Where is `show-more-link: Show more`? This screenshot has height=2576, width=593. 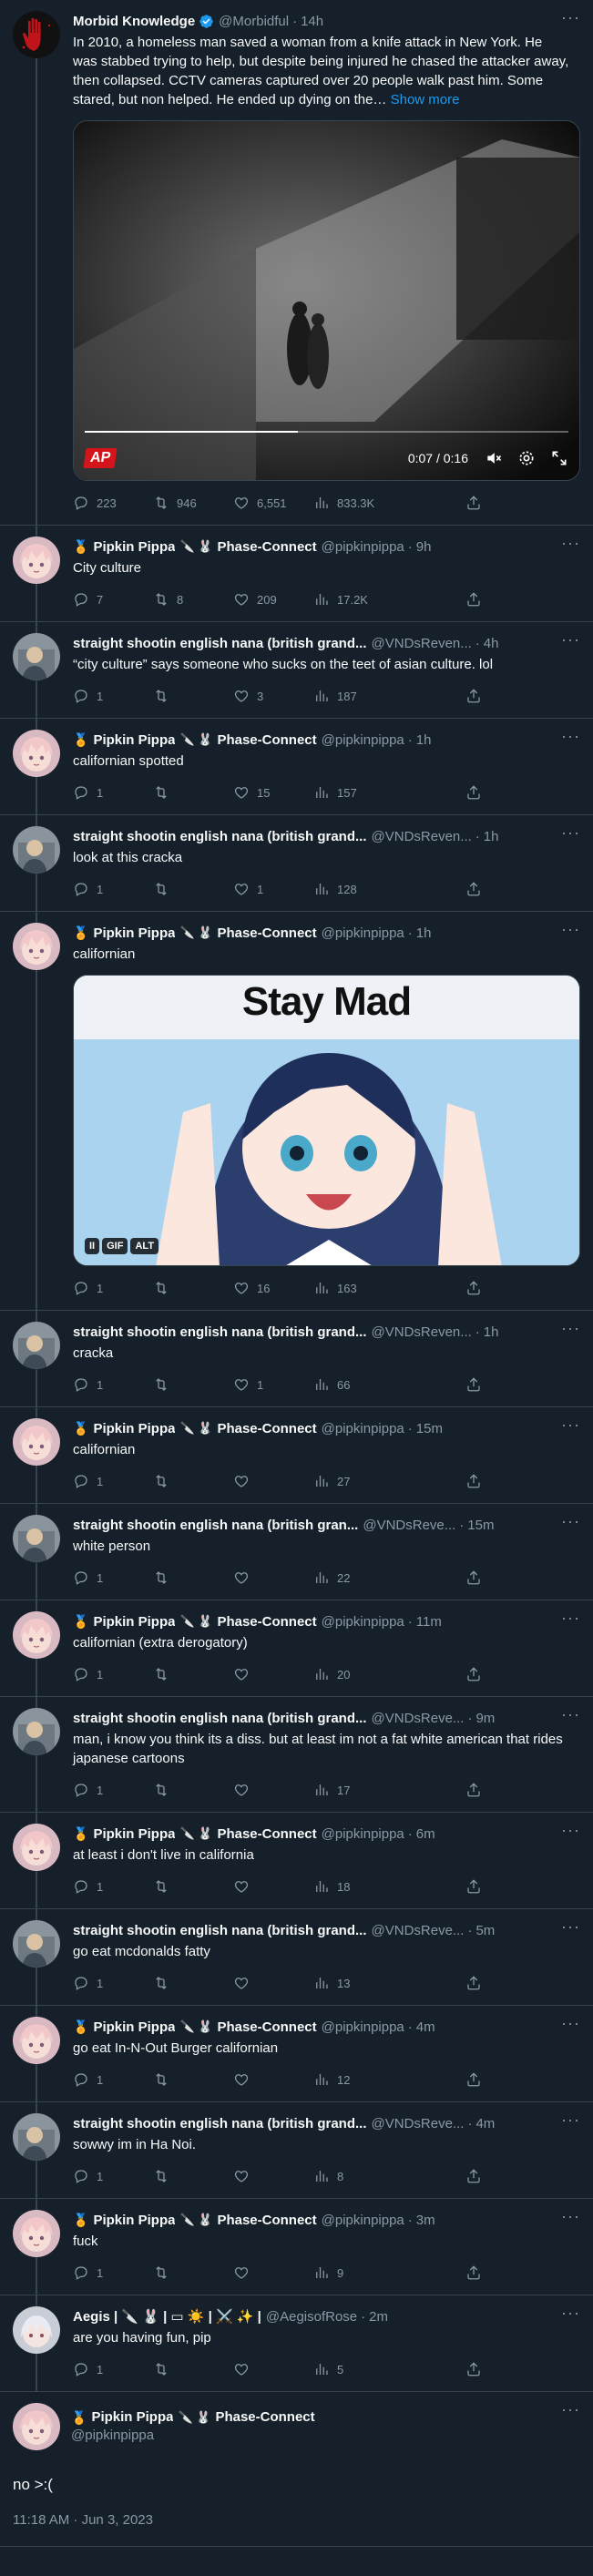
show-more-link: Show more is located at coordinates (425, 99).